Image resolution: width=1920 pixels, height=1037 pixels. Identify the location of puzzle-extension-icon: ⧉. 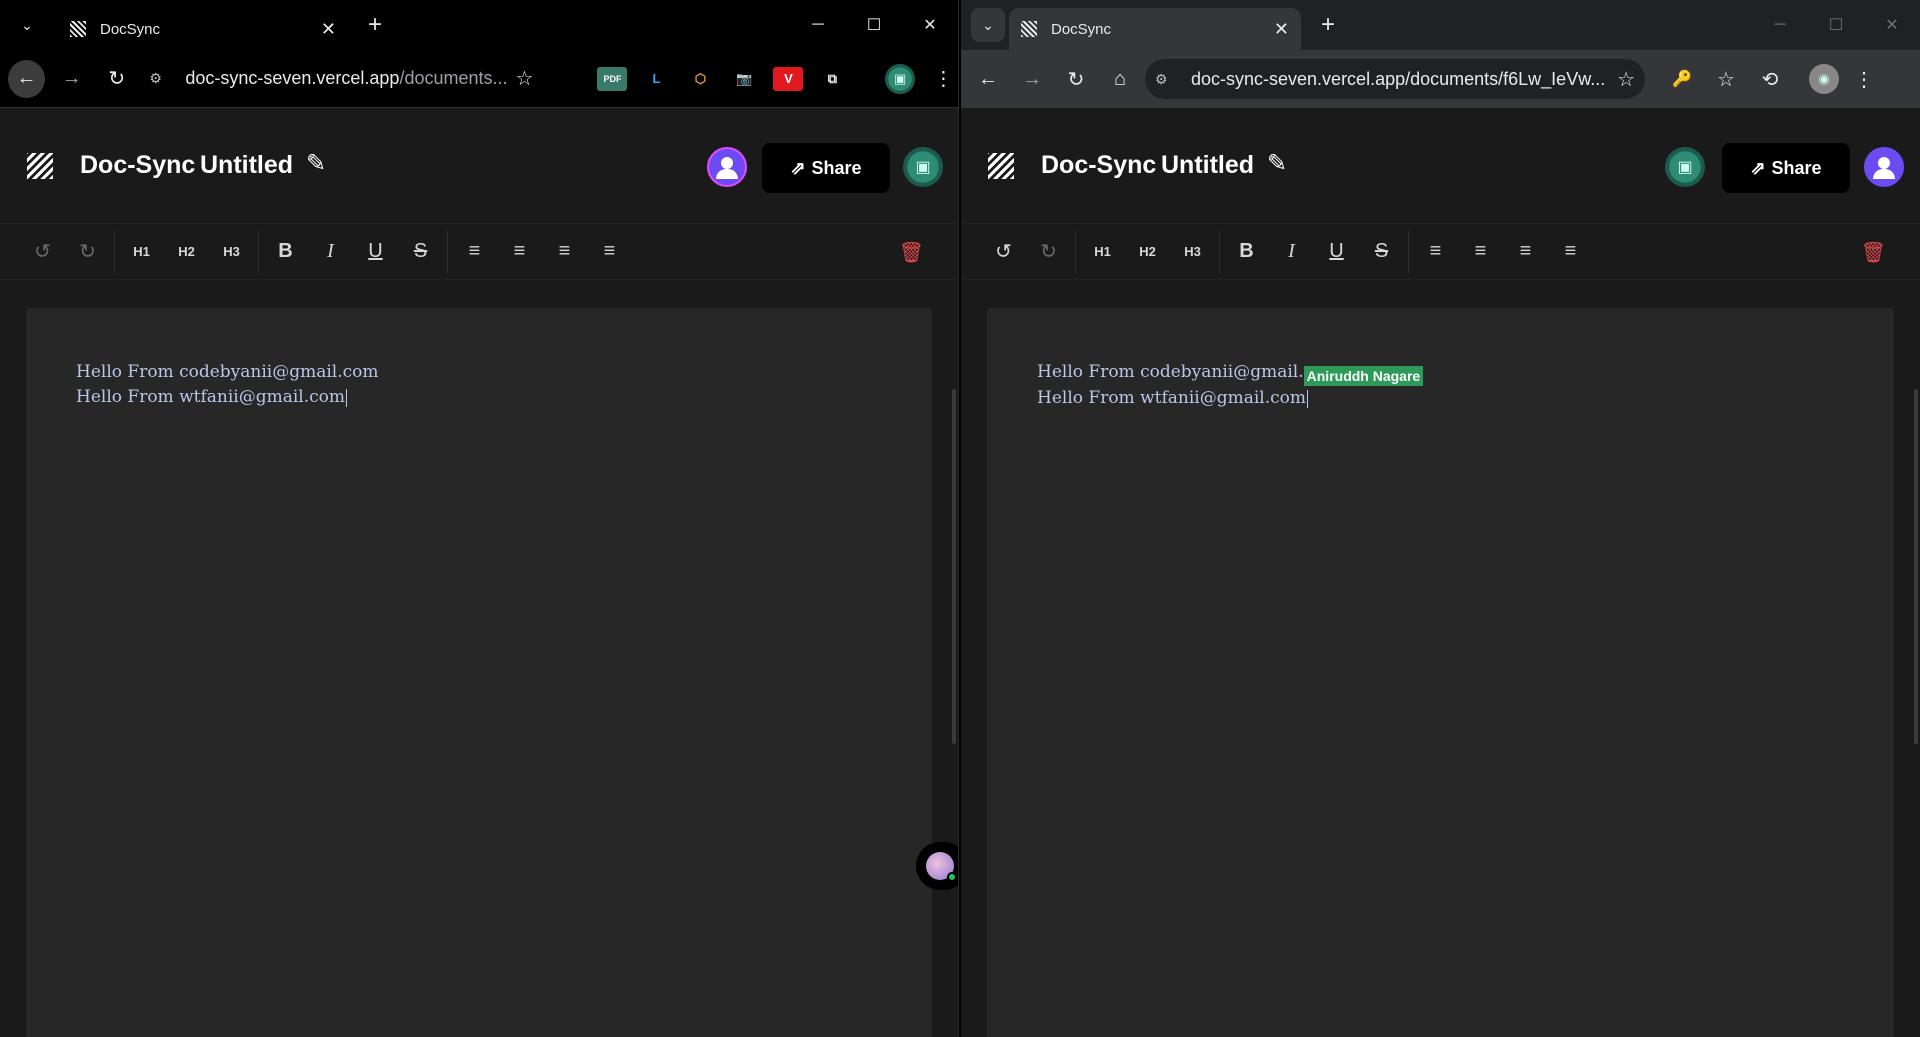
(832, 79).